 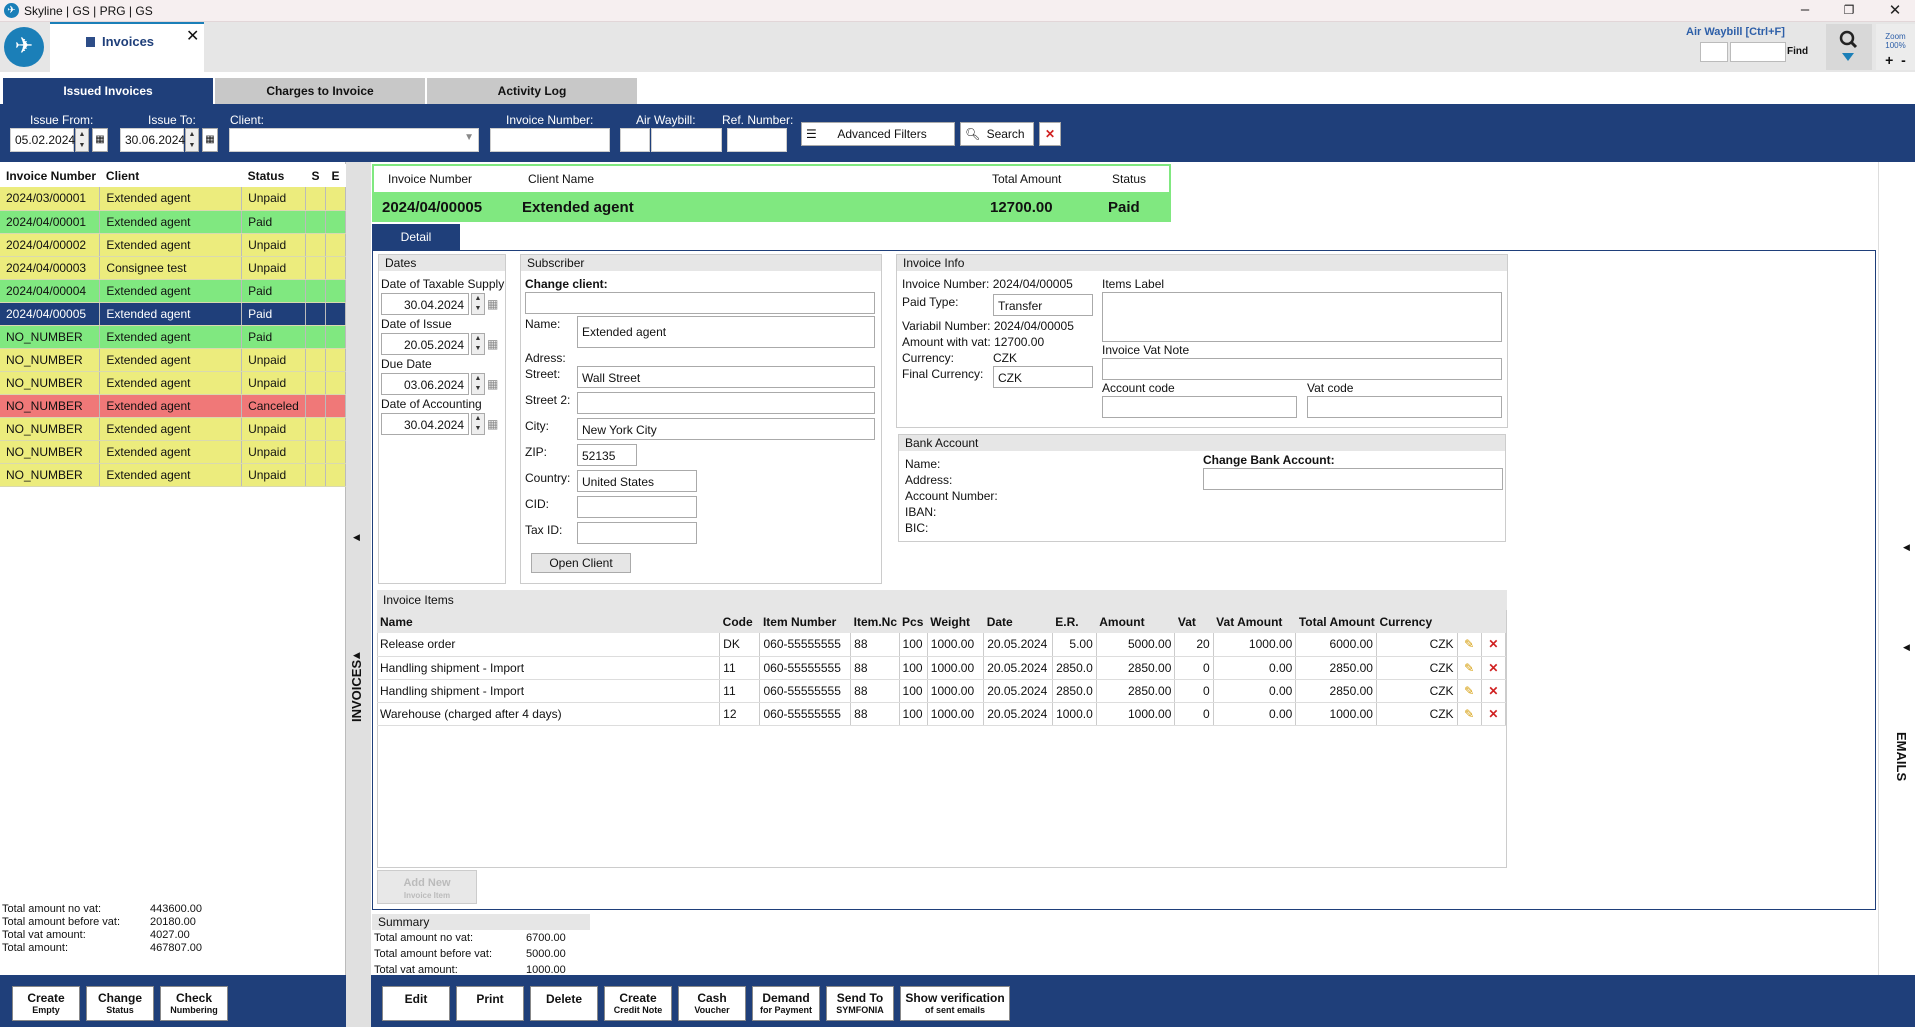 What do you see at coordinates (425, 424) in the screenshot?
I see `date-of-accounting-input: 30.04.2024` at bounding box center [425, 424].